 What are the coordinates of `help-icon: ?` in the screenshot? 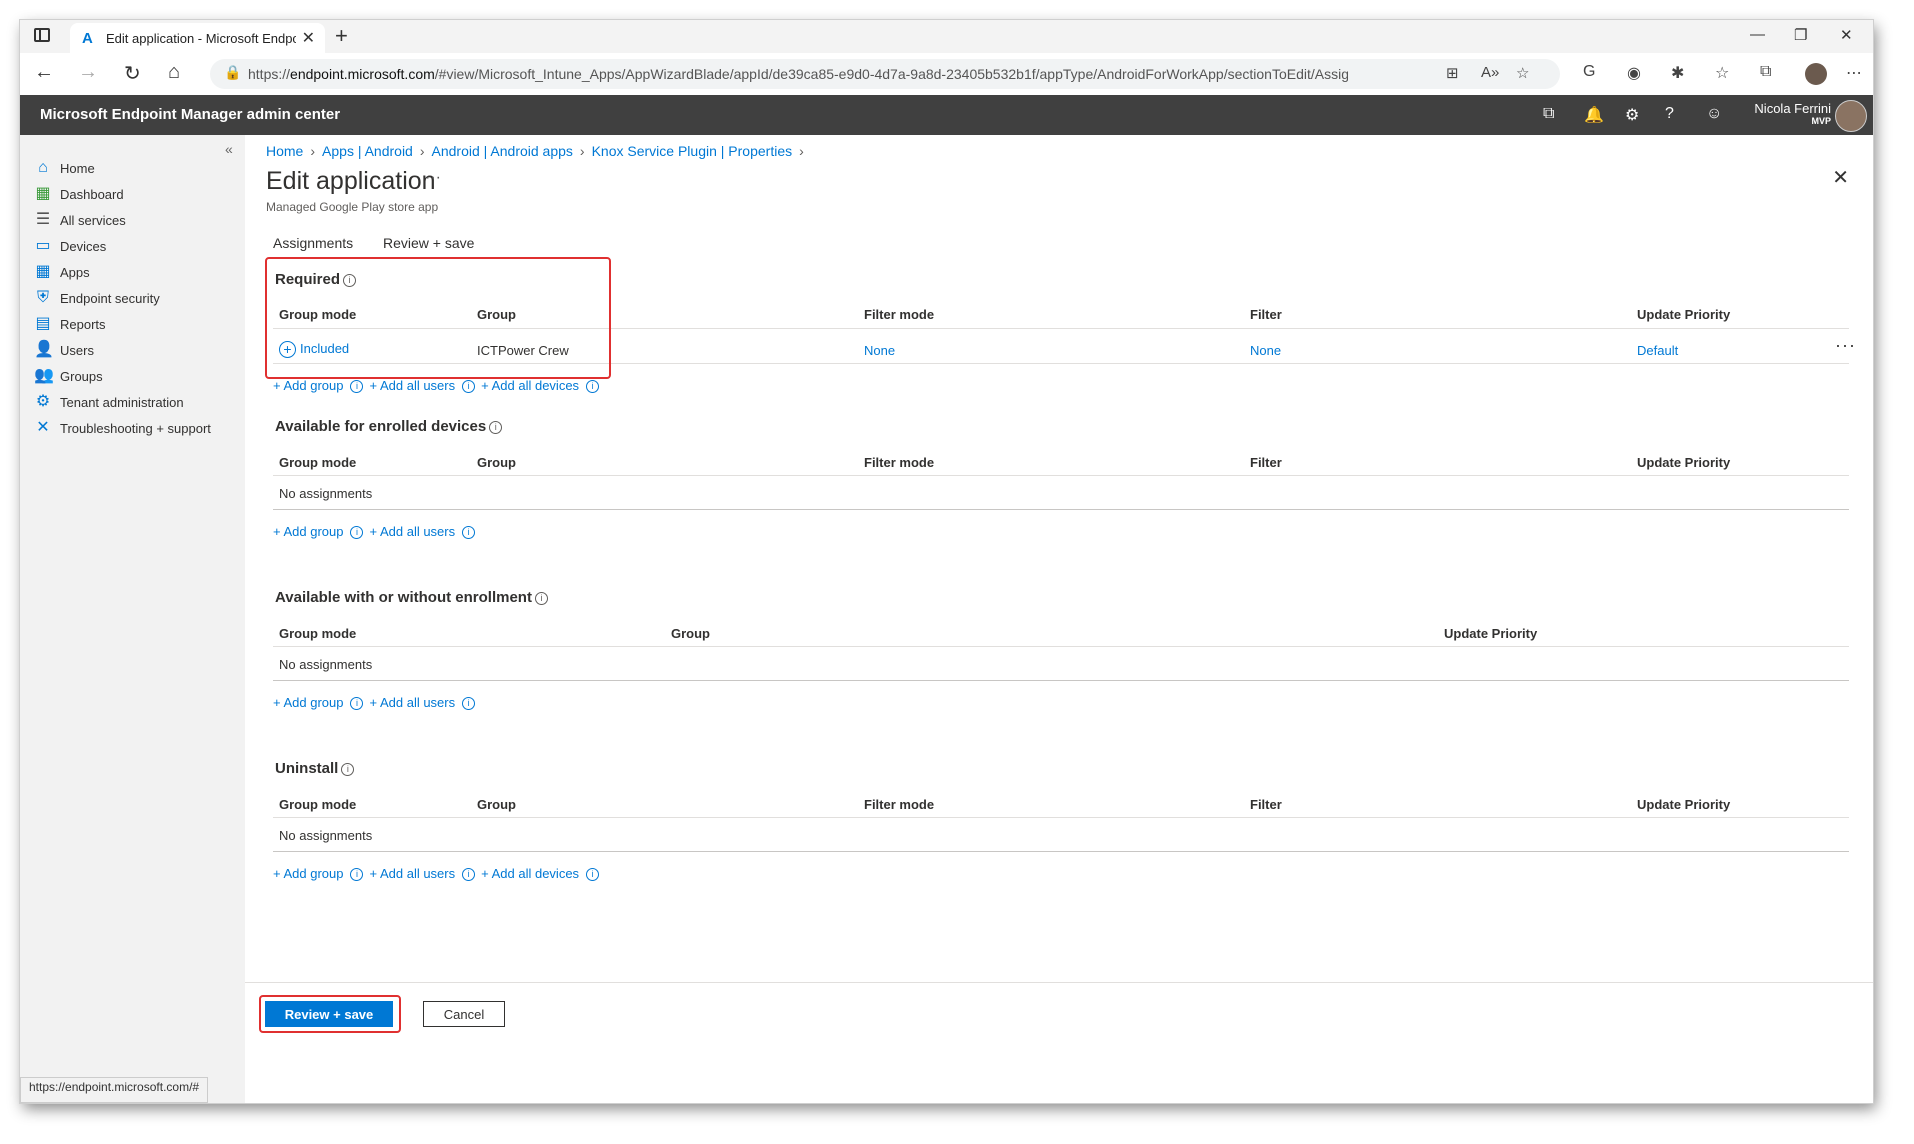 It's located at (1669, 114).